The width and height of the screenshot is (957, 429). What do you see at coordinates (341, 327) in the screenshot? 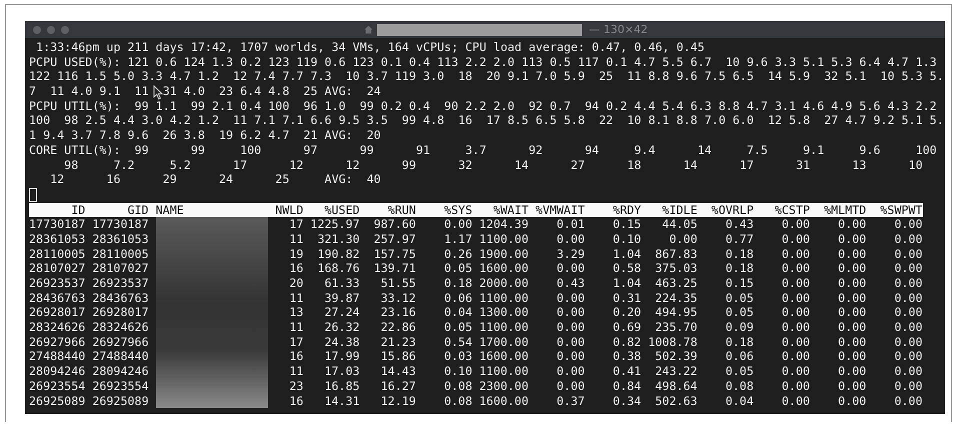
I see `table-cell-text: 26.32` at bounding box center [341, 327].